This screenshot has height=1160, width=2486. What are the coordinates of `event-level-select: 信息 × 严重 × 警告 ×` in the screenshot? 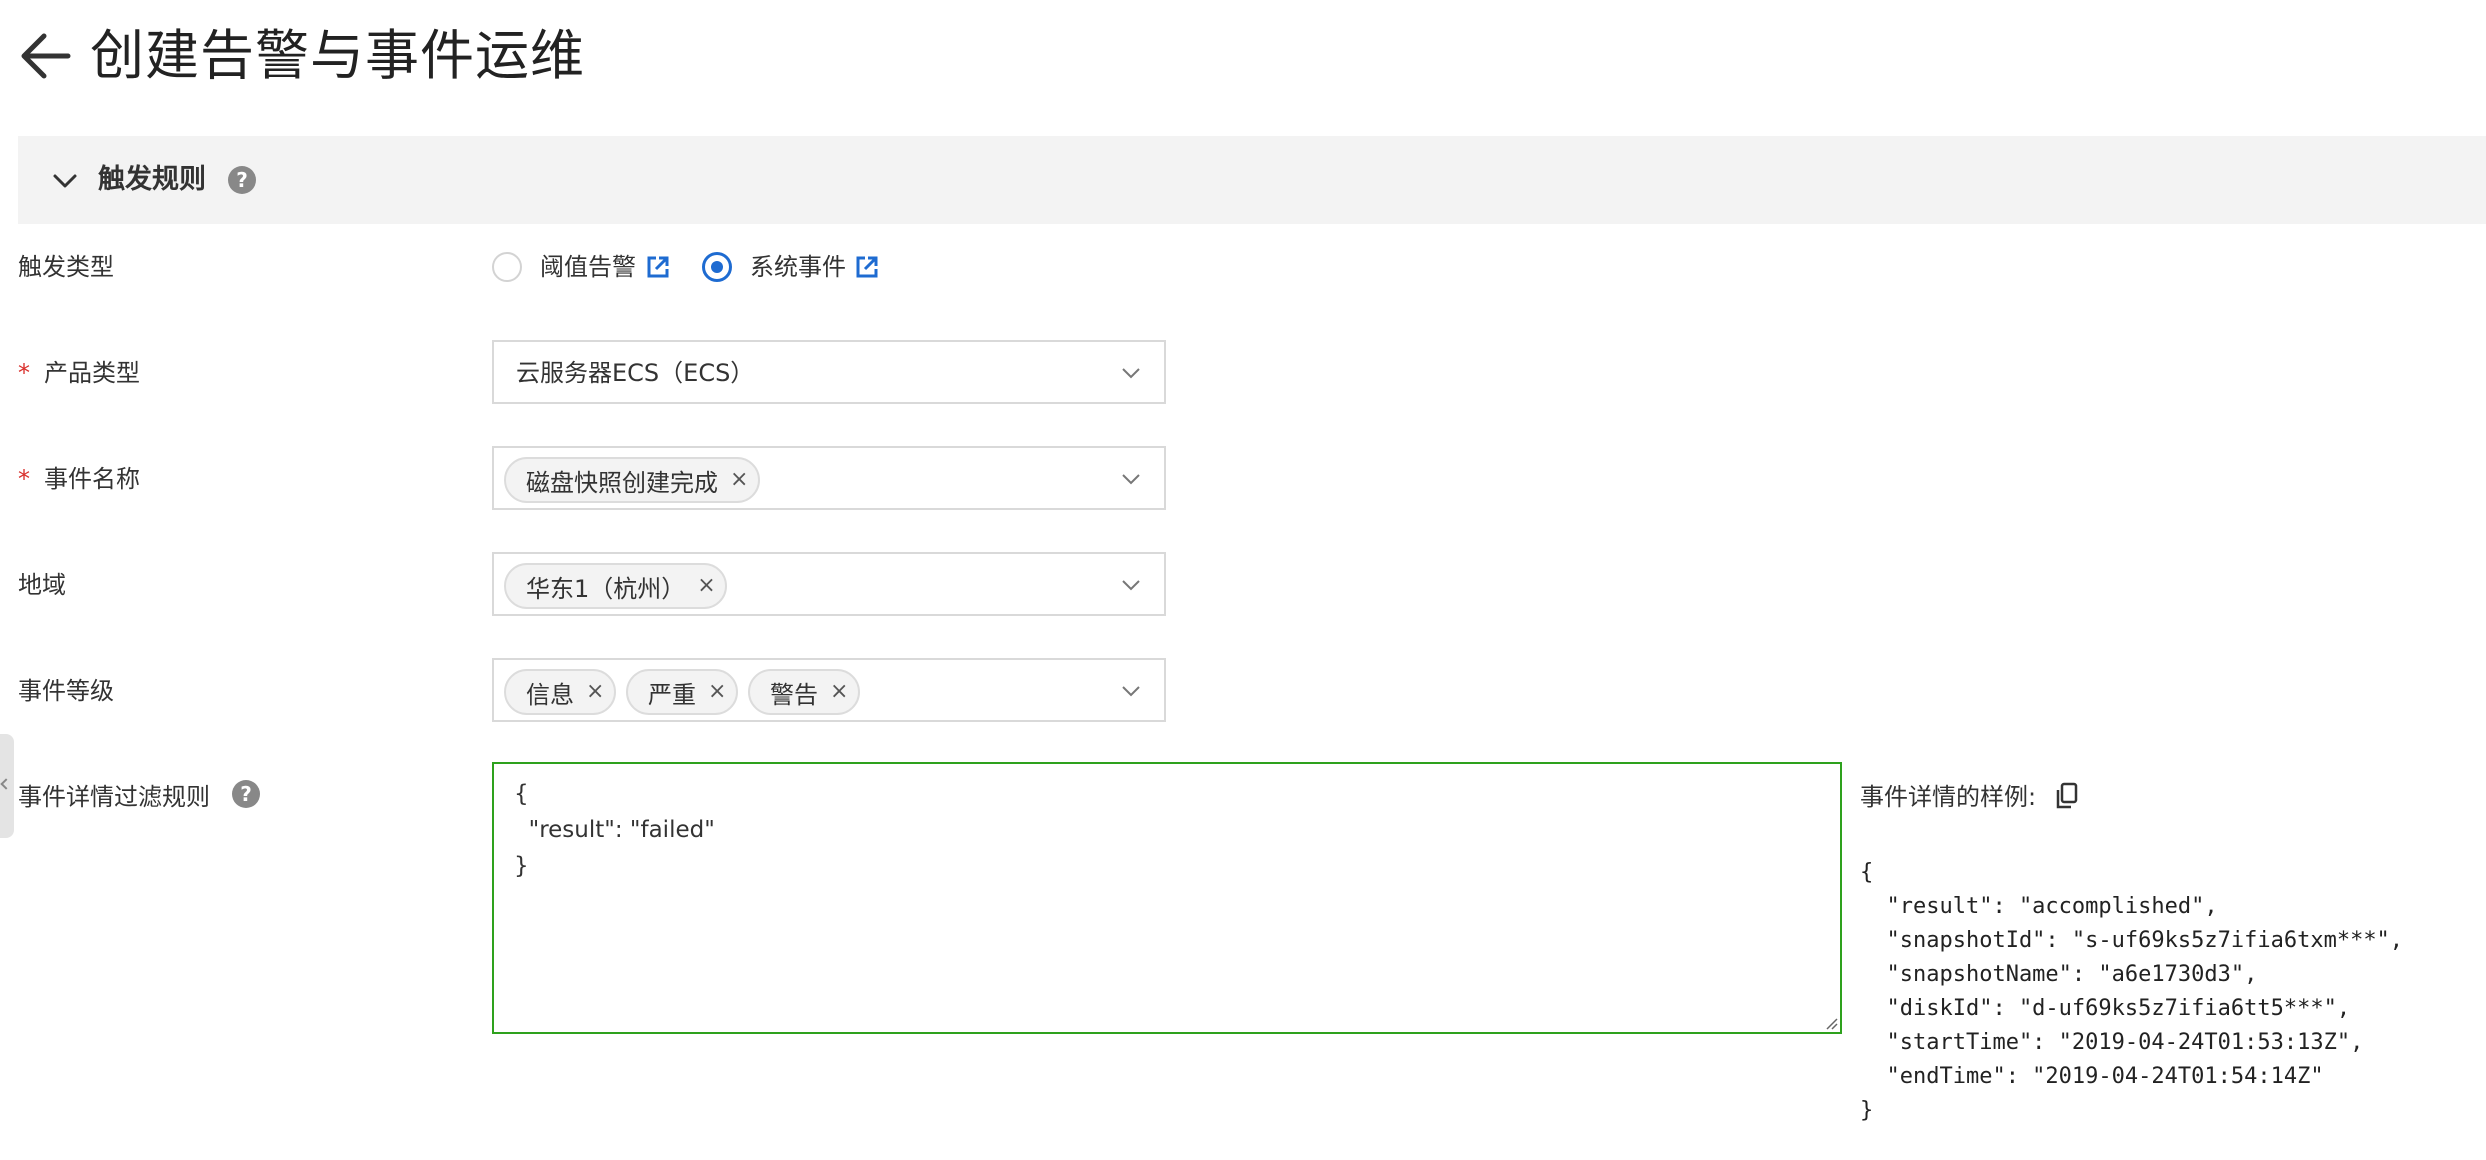 It's located at (829, 690).